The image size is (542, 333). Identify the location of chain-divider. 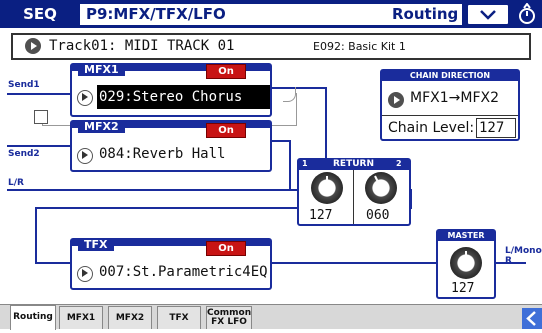
(450, 115).